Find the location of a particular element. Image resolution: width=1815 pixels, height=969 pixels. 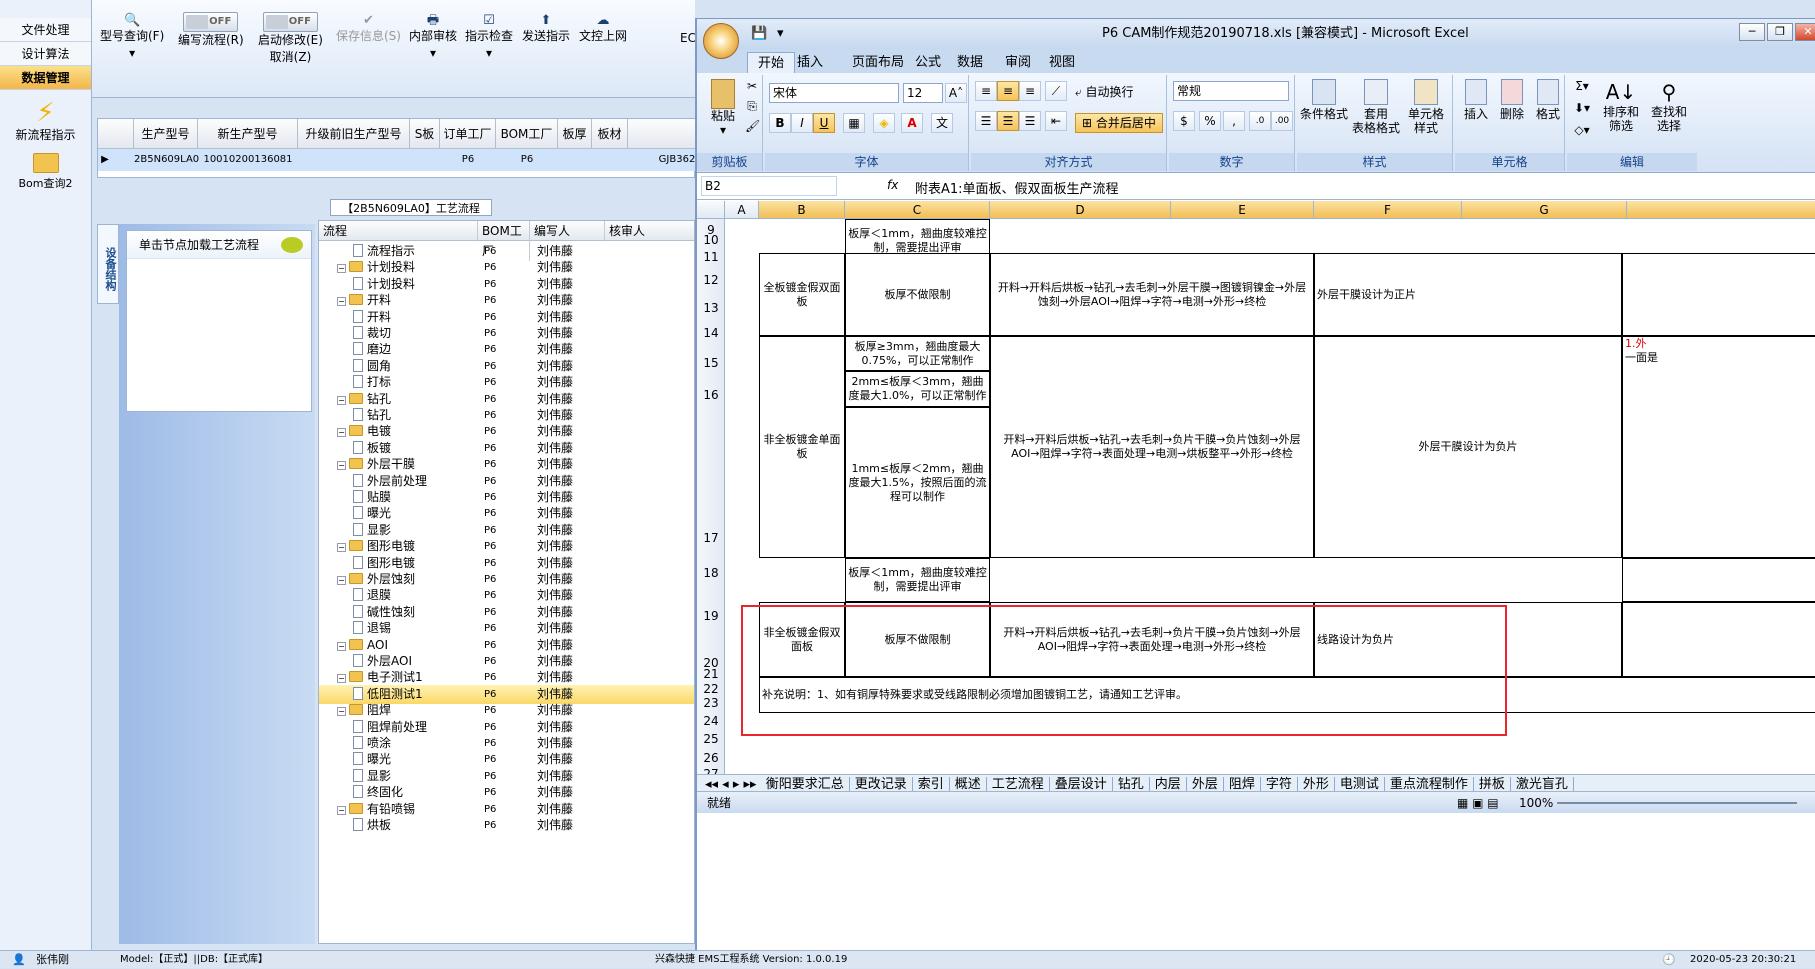

ribbon-tab: 视图 is located at coordinates (1062, 62).